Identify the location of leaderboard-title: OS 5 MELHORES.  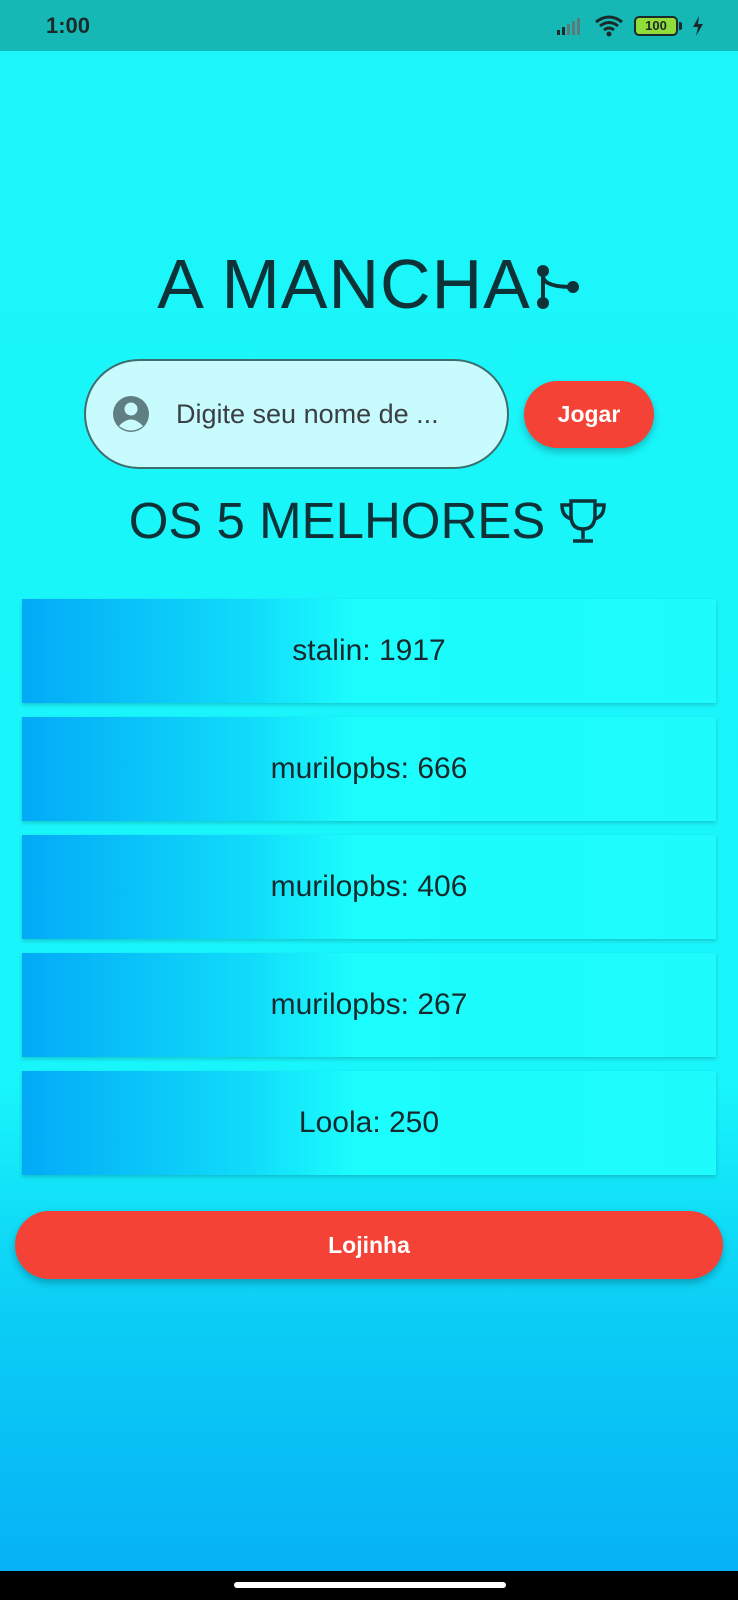
(337, 520).